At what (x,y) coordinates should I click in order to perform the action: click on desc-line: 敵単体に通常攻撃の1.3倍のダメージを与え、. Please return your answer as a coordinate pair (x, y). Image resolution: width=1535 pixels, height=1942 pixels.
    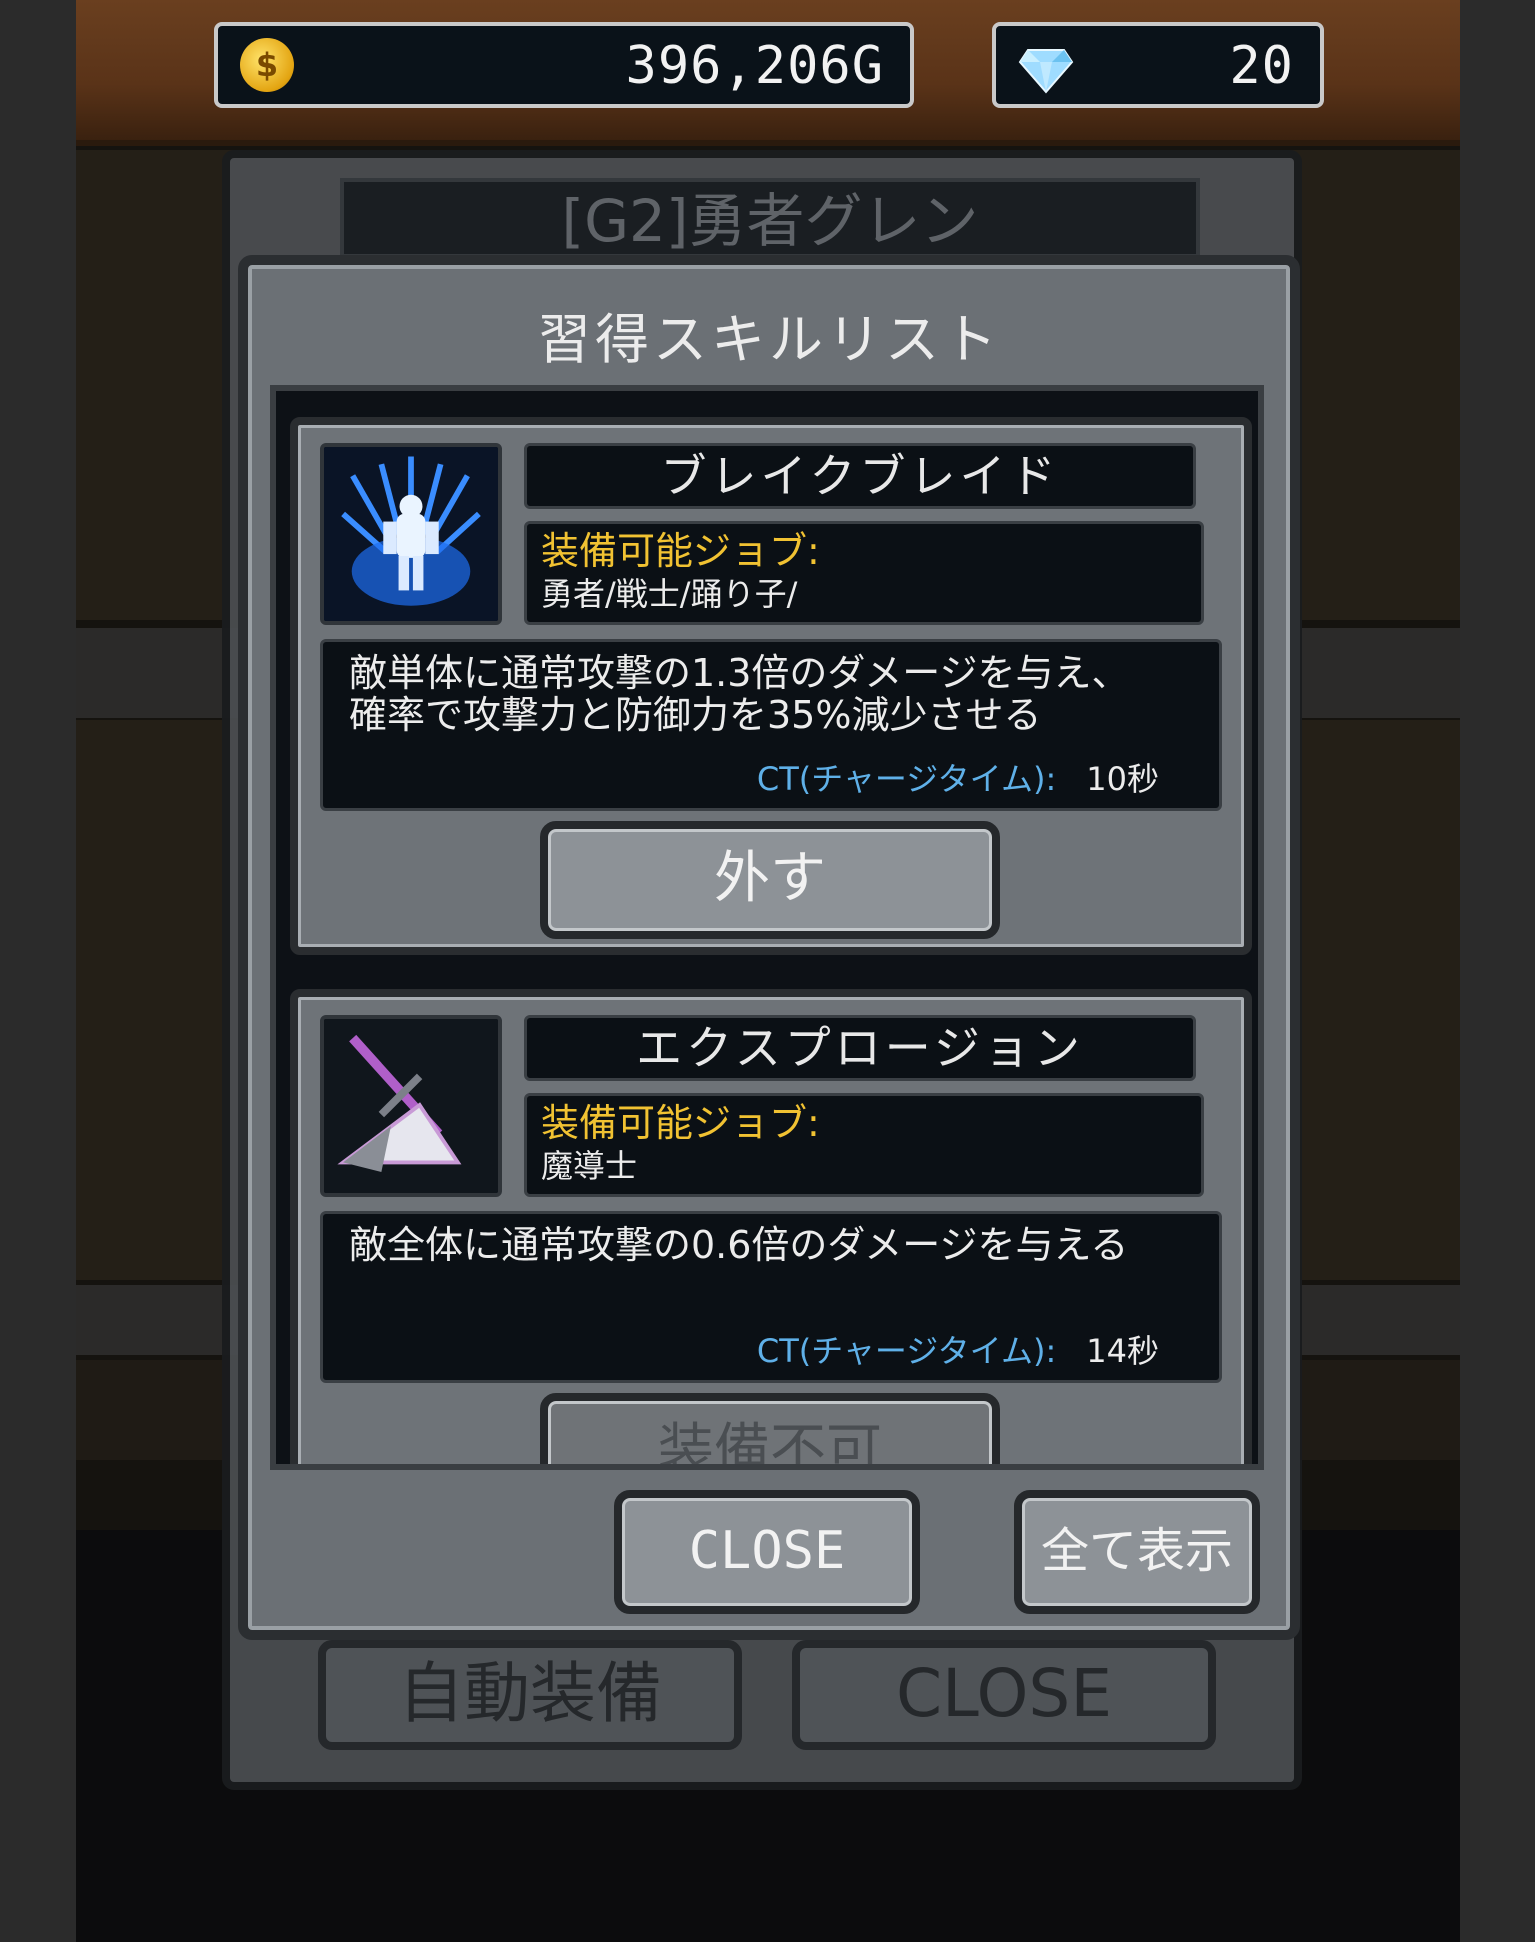
    Looking at the image, I should click on (739, 673).